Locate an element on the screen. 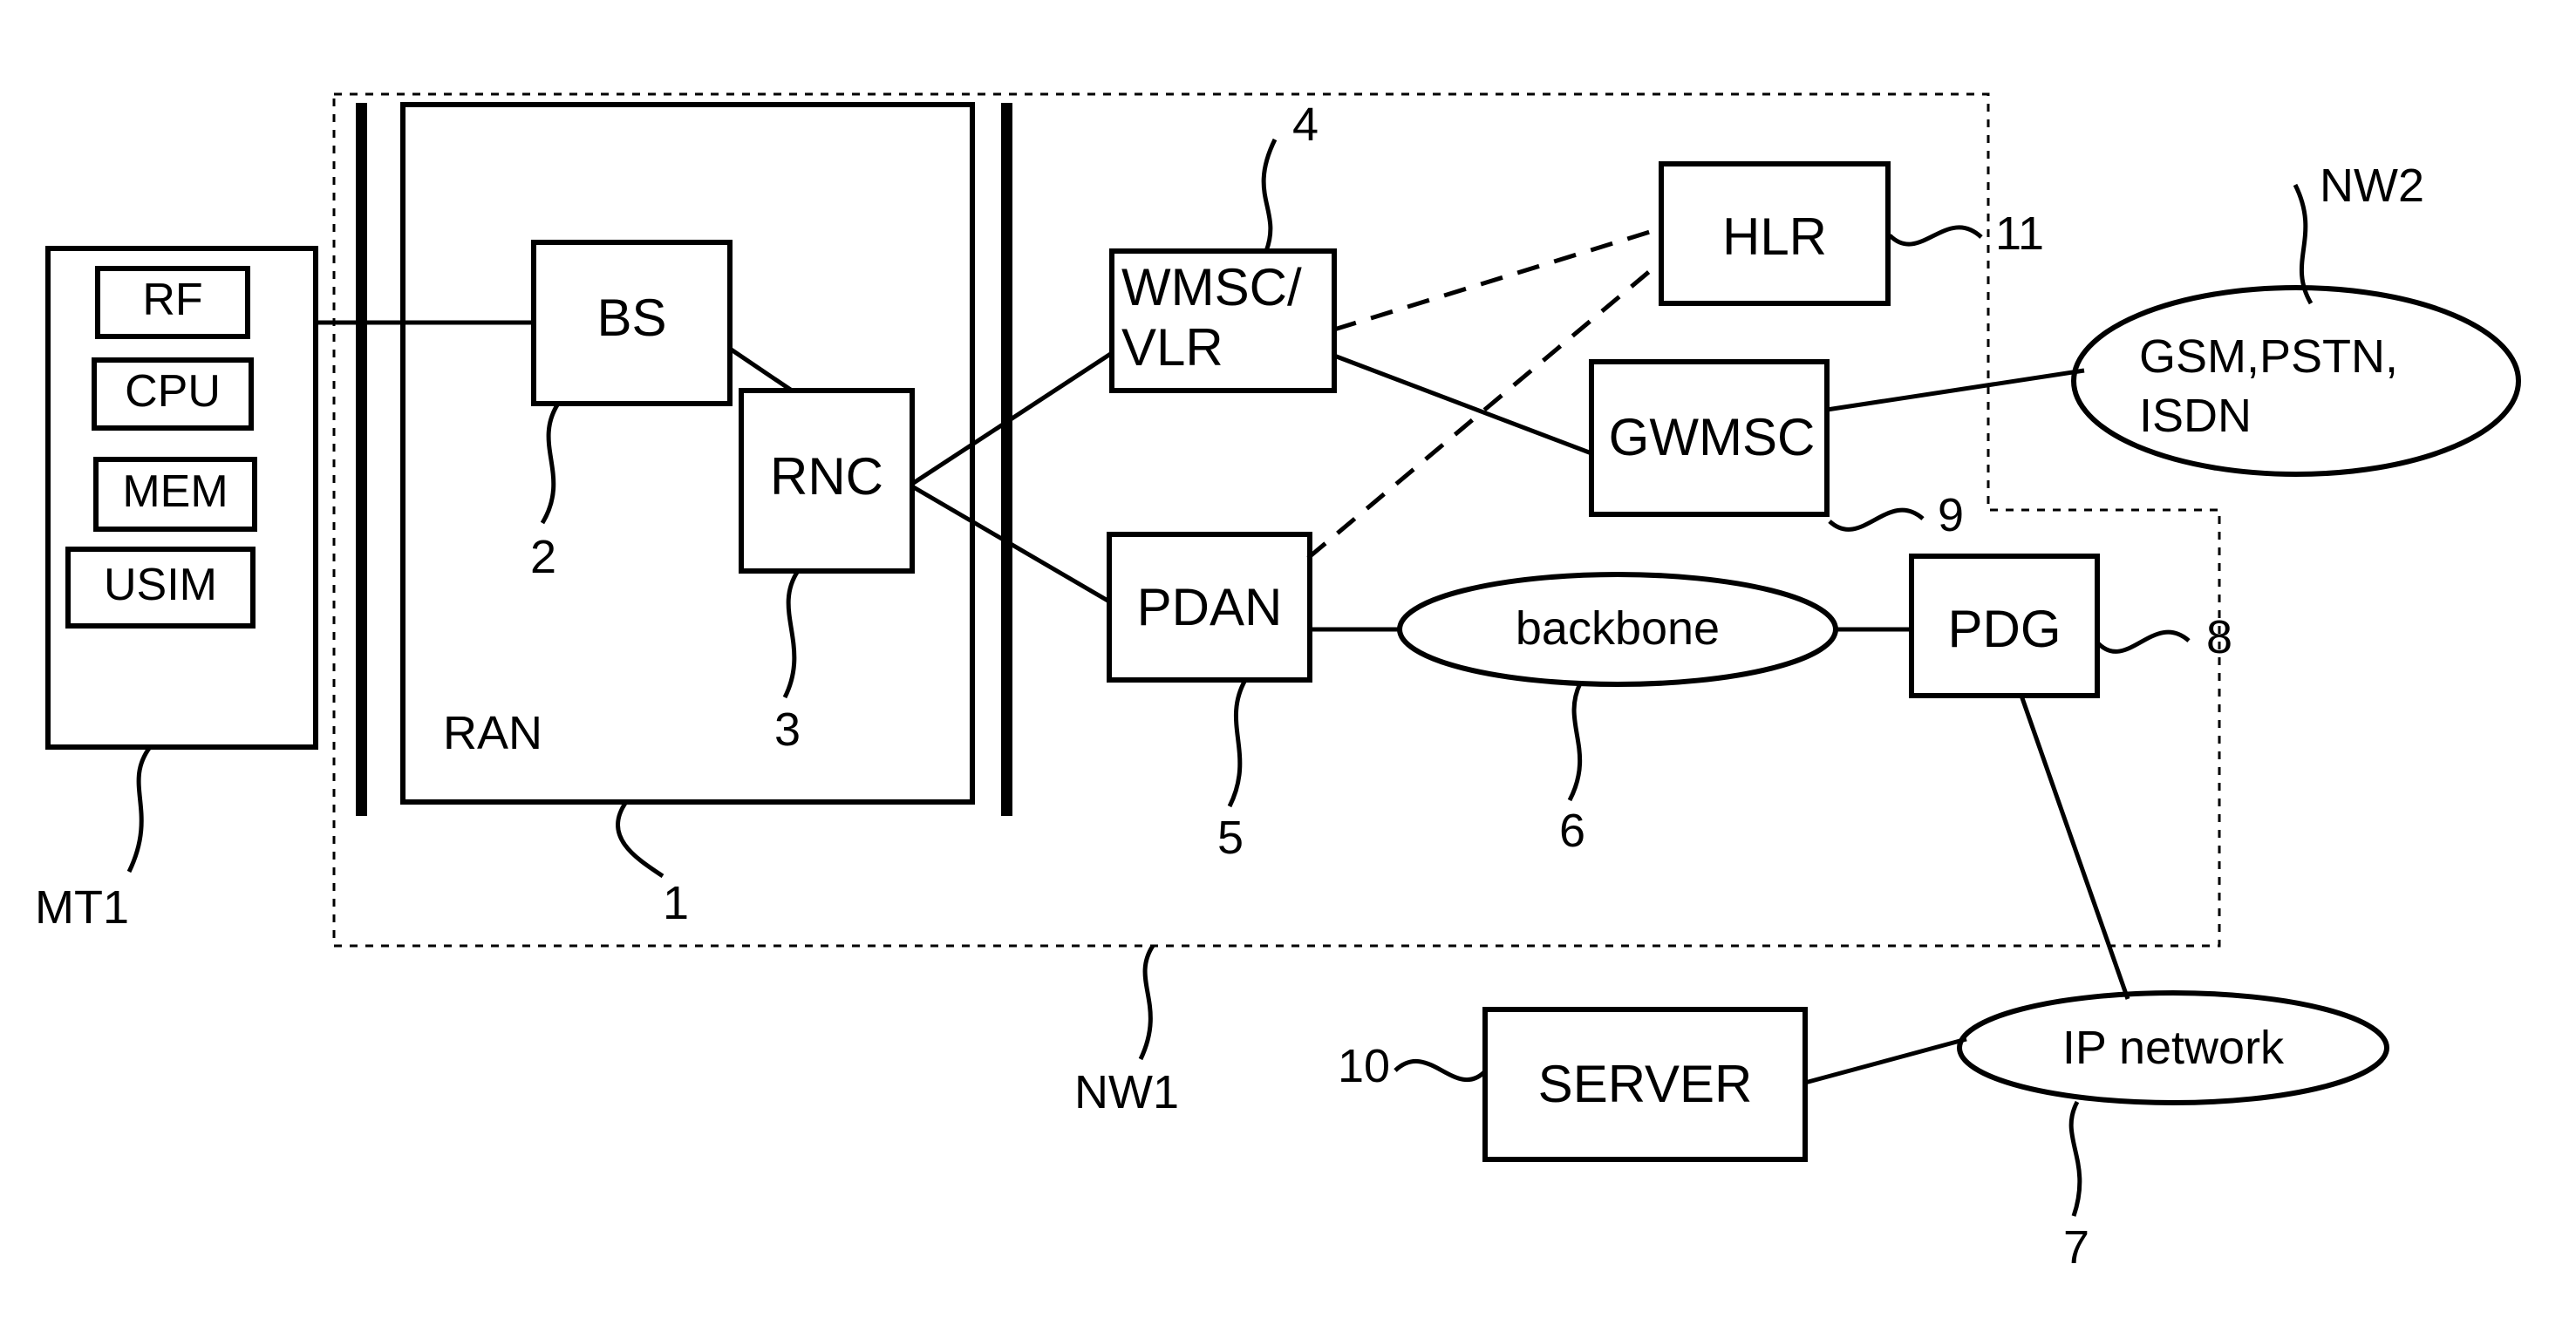 This screenshot has width=2576, height=1332. hlr-box is located at coordinates (1775, 233).